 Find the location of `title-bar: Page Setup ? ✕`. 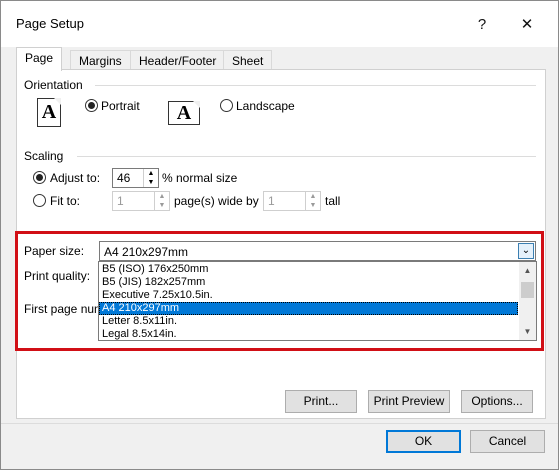

title-bar: Page Setup ? ✕ is located at coordinates (279, 24).